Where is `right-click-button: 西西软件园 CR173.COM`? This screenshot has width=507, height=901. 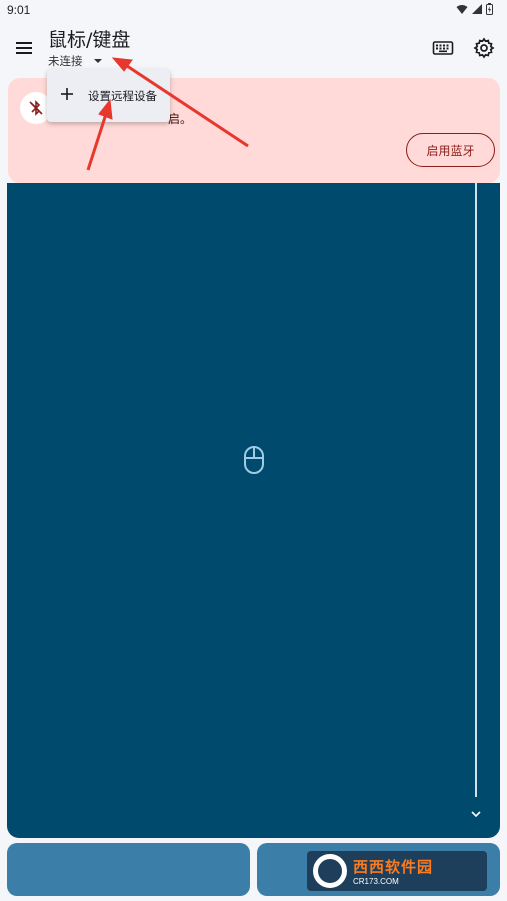
right-click-button: 西西软件园 CR173.COM is located at coordinates (378, 869).